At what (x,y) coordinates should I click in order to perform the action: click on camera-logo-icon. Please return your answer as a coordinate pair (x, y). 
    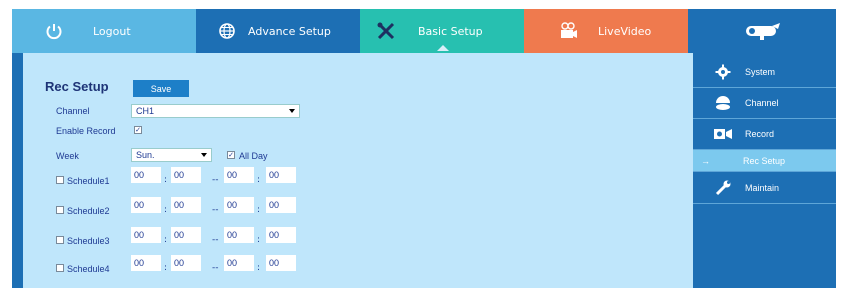
    Looking at the image, I should click on (762, 31).